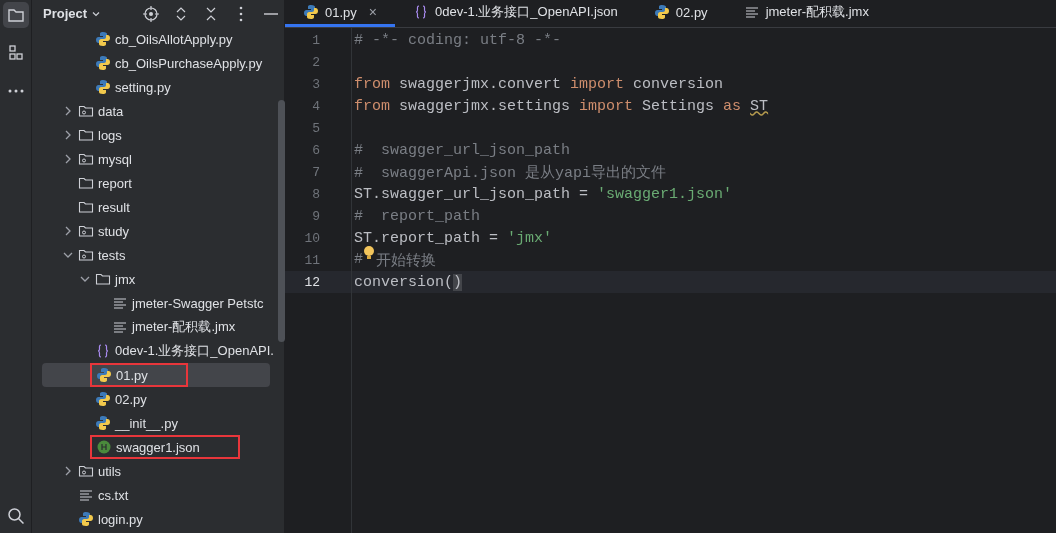 Image resolution: width=1056 pixels, height=533 pixels. What do you see at coordinates (312, 260) in the screenshot?
I see `line-number: 11` at bounding box center [312, 260].